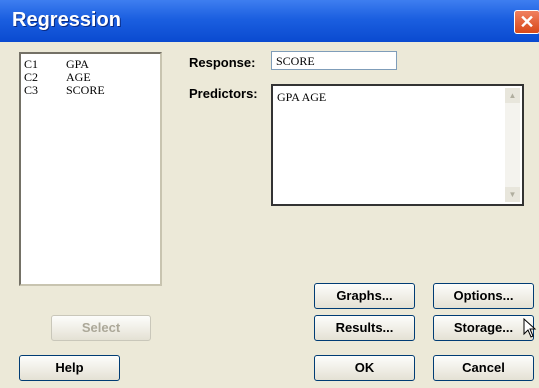 This screenshot has width=539, height=388. Describe the element at coordinates (269, 21) in the screenshot. I see `title-bar: Regression ✕` at that location.